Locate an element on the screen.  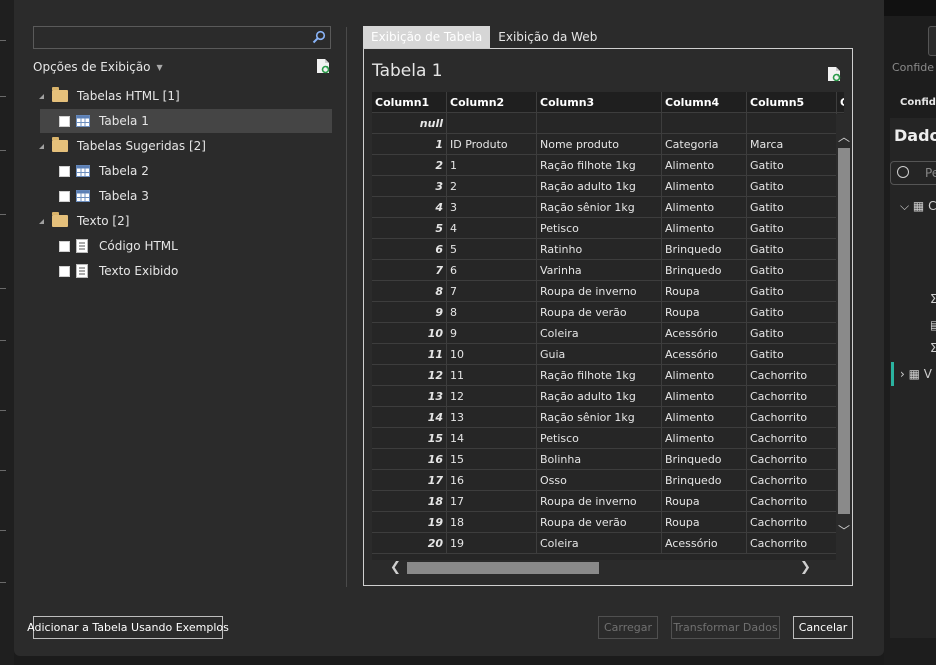
display-options-dropdown: Opções de Exibição ▼ is located at coordinates (98, 67).